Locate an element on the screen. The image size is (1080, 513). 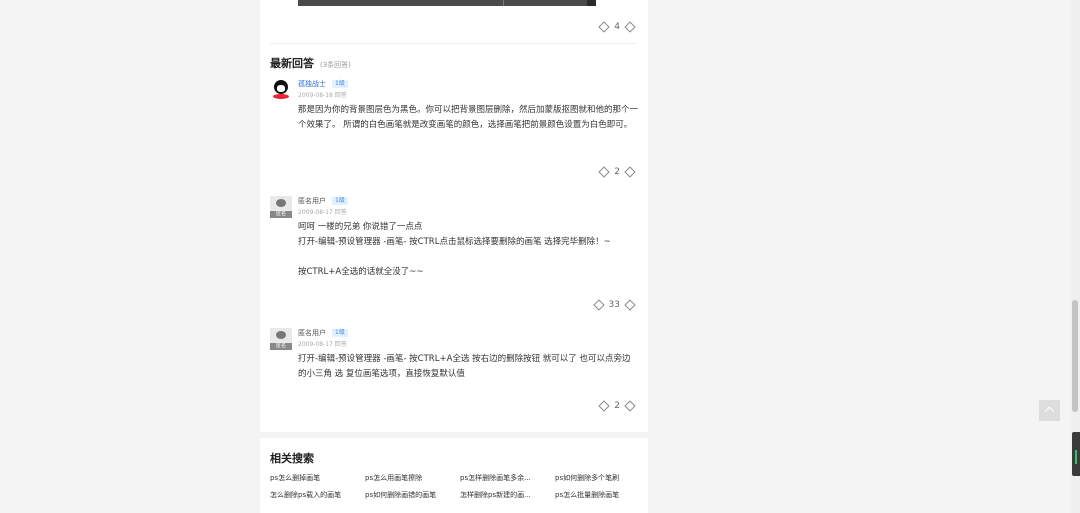
related-link: ps怎么删掉画笔 is located at coordinates (317, 478).